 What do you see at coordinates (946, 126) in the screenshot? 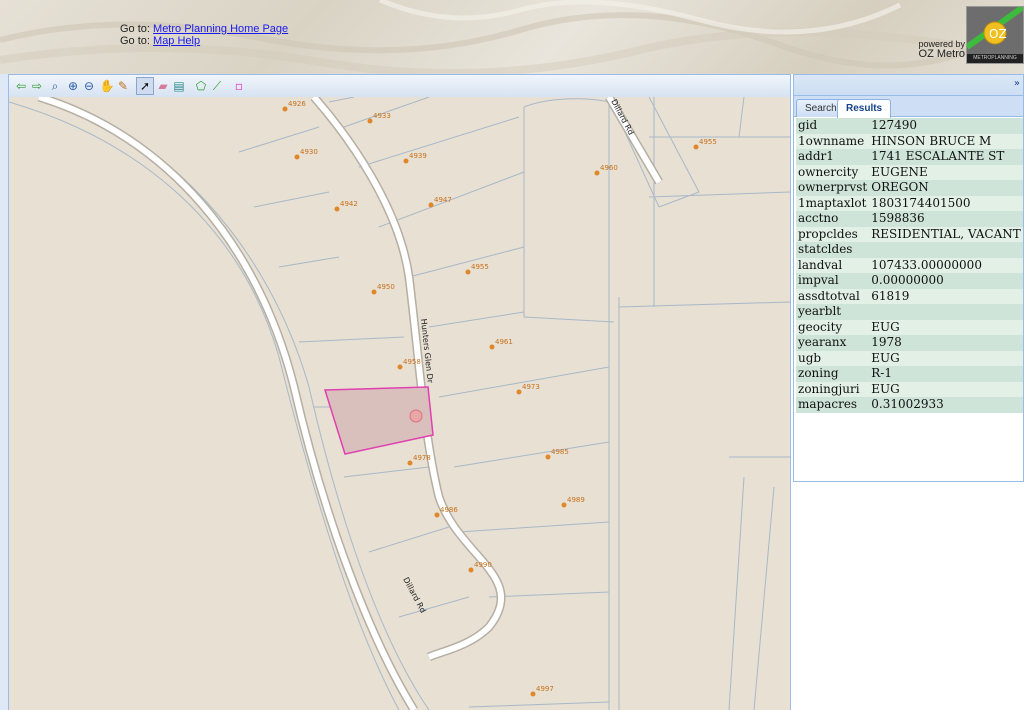
I see `result-value: 127490` at bounding box center [946, 126].